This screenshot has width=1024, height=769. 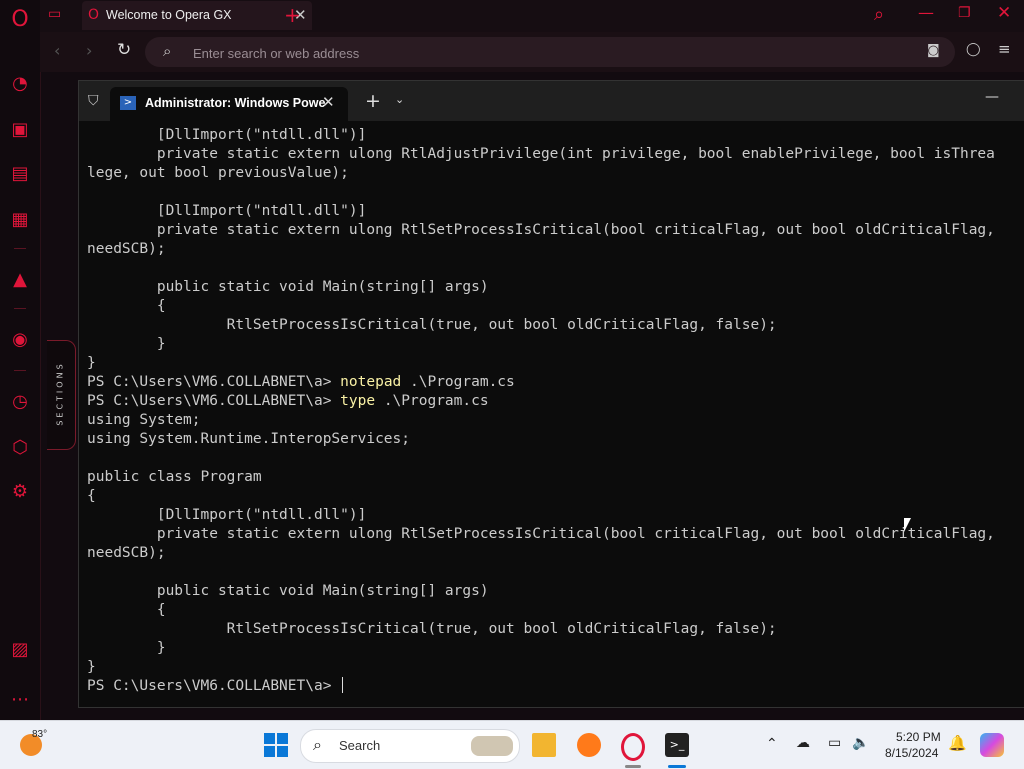 I want to click on command-name: type, so click(x=358, y=401).